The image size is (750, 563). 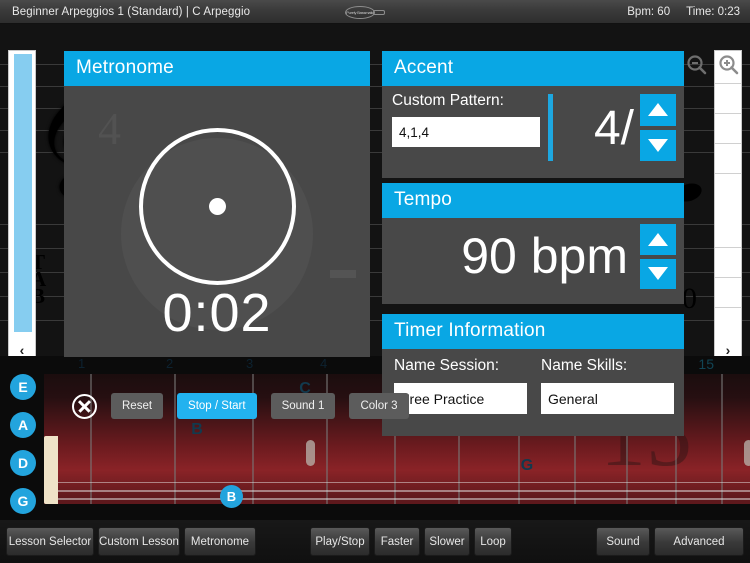 I want to click on tempo-panel-title: Tempo, so click(x=533, y=200).